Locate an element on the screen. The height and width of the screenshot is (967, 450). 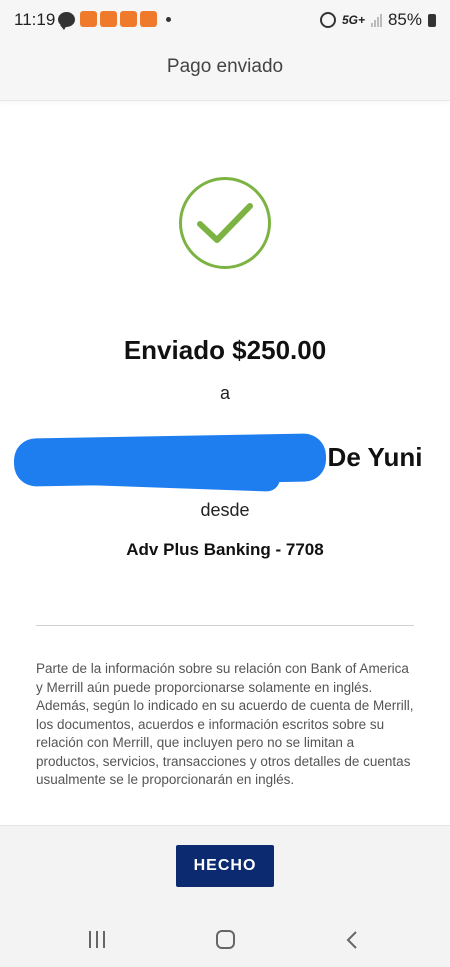
alarm-icon is located at coordinates (327, 20).